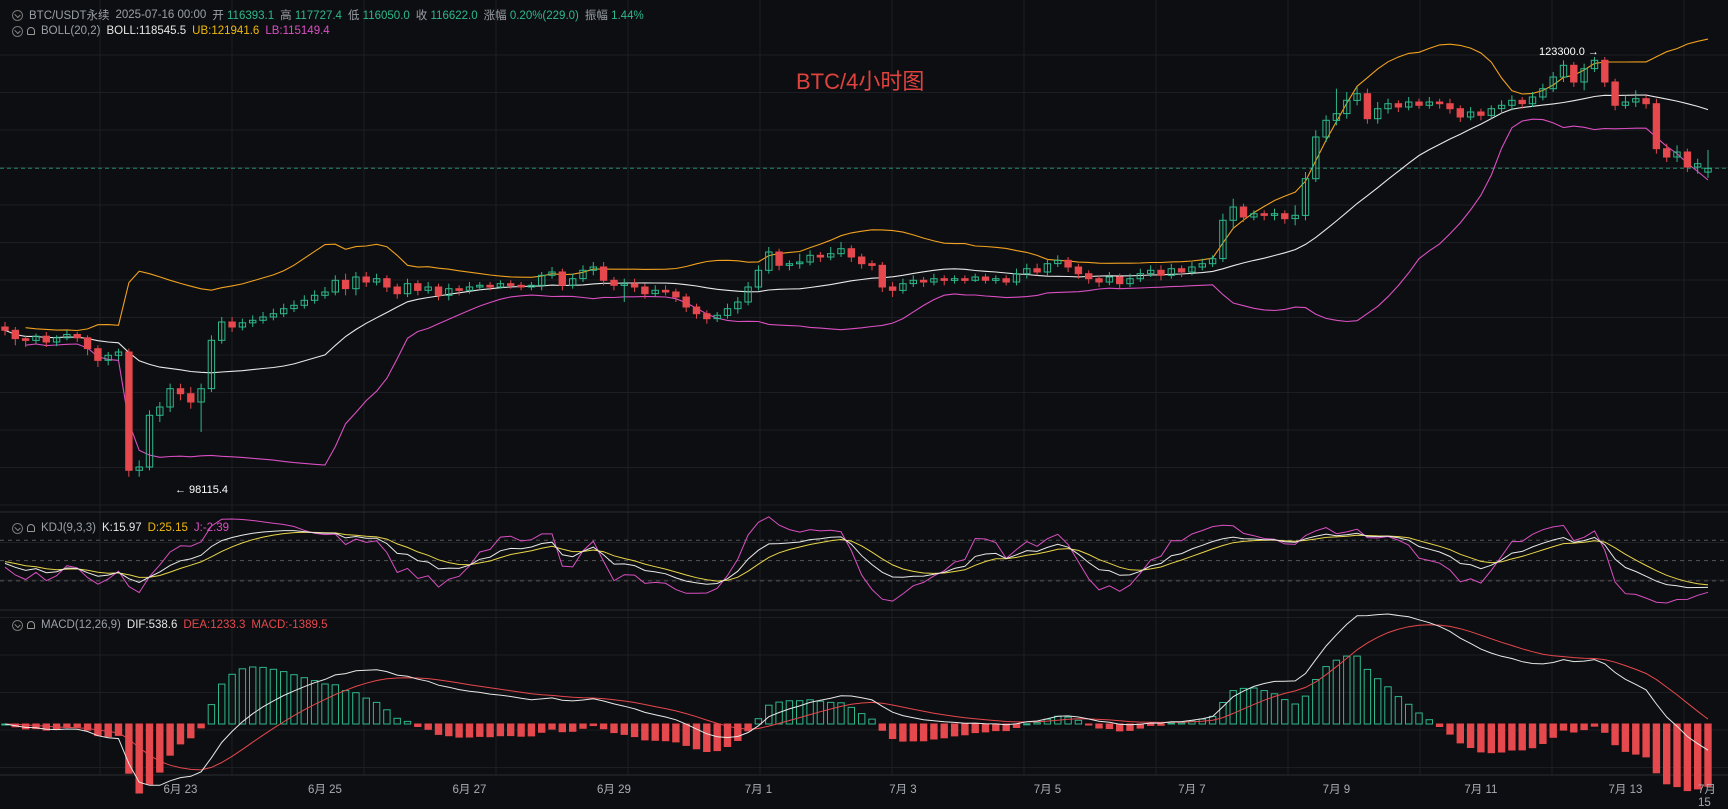 Image resolution: width=1728 pixels, height=809 pixels. I want to click on macd-indicator-label: MACD(12,26,9), so click(81, 625).